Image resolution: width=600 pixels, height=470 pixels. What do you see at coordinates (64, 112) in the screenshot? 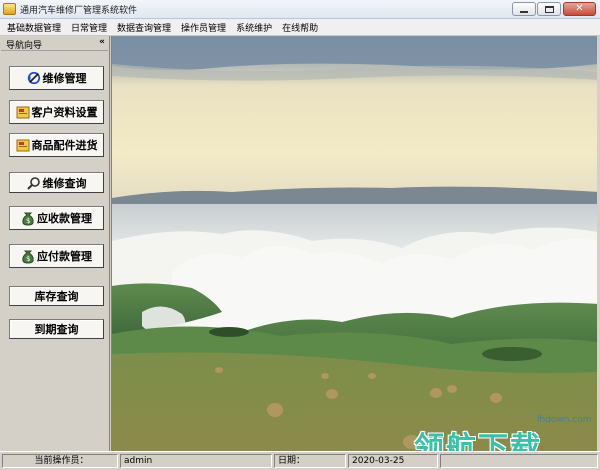
I see `nav-label: 客户资料设置` at bounding box center [64, 112].